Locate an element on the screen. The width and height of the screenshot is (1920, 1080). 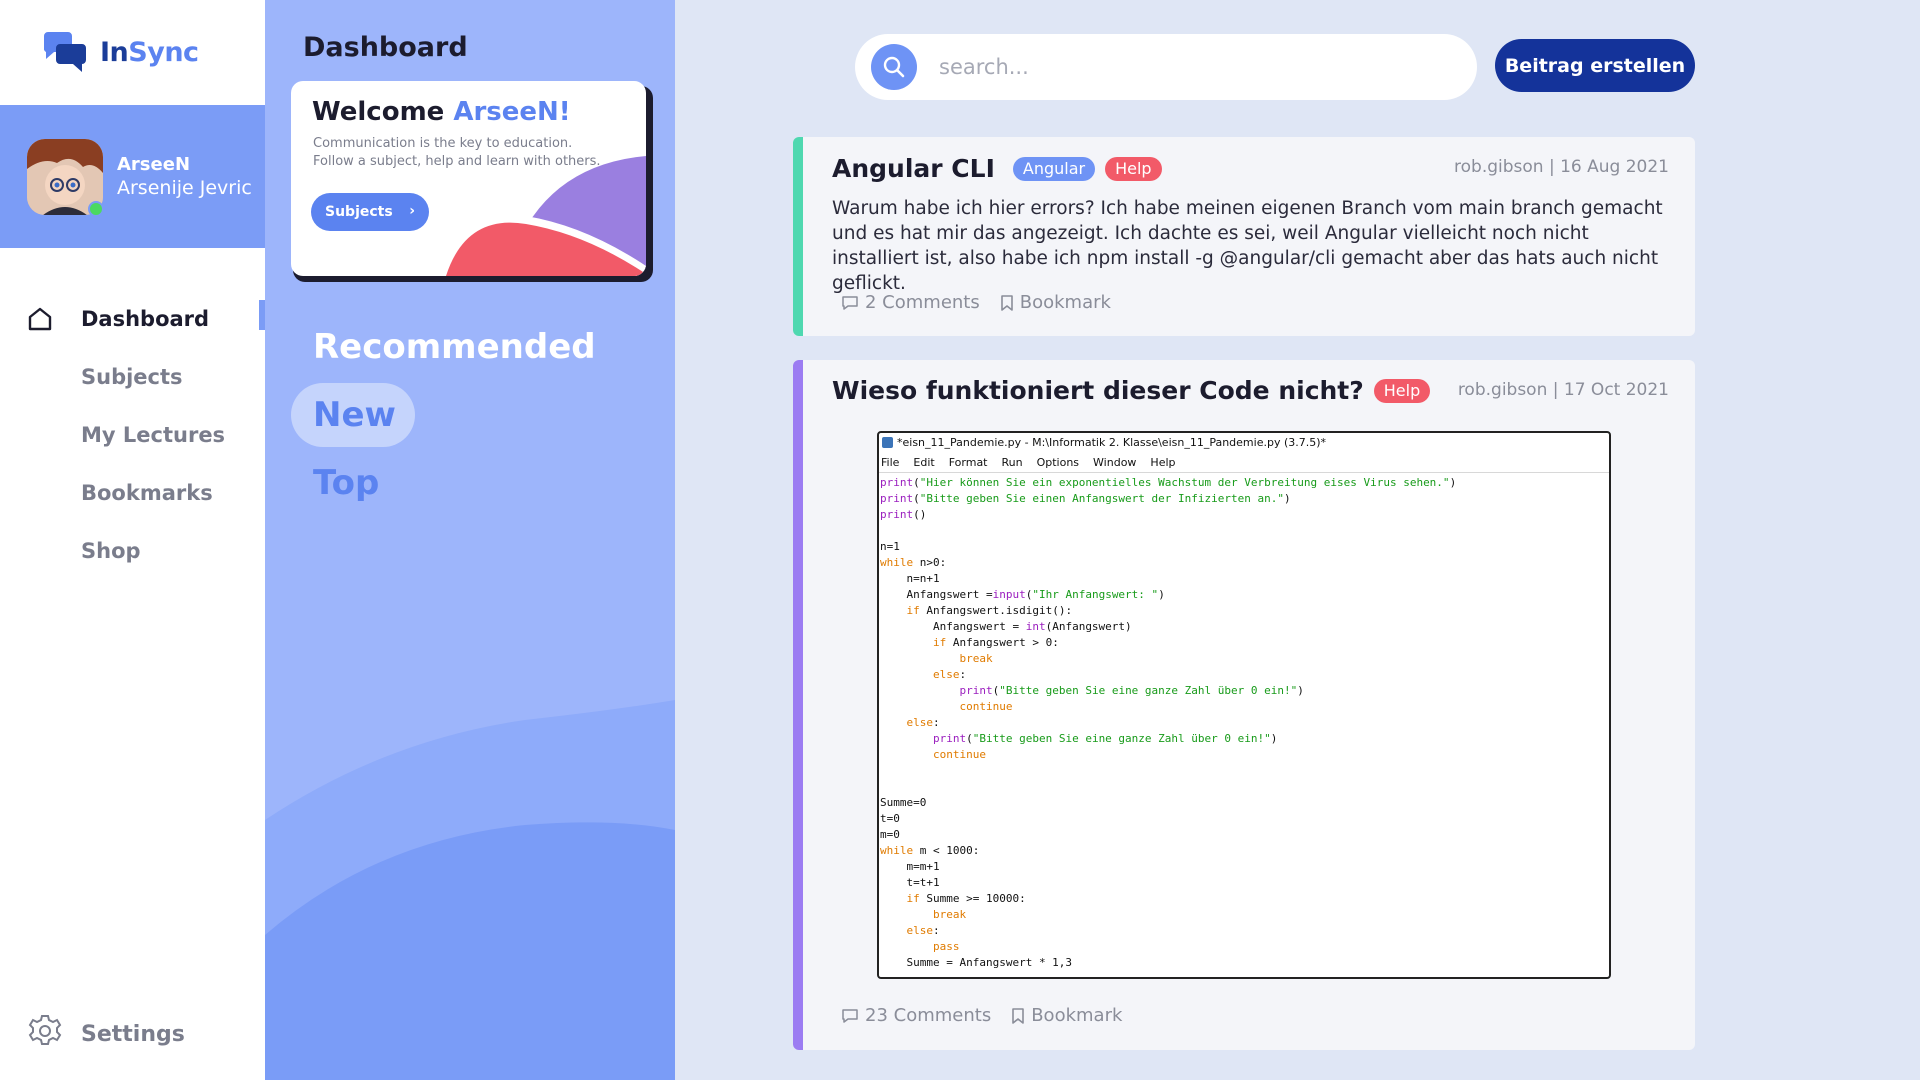
nav-label: Subjects is located at coordinates (132, 377).